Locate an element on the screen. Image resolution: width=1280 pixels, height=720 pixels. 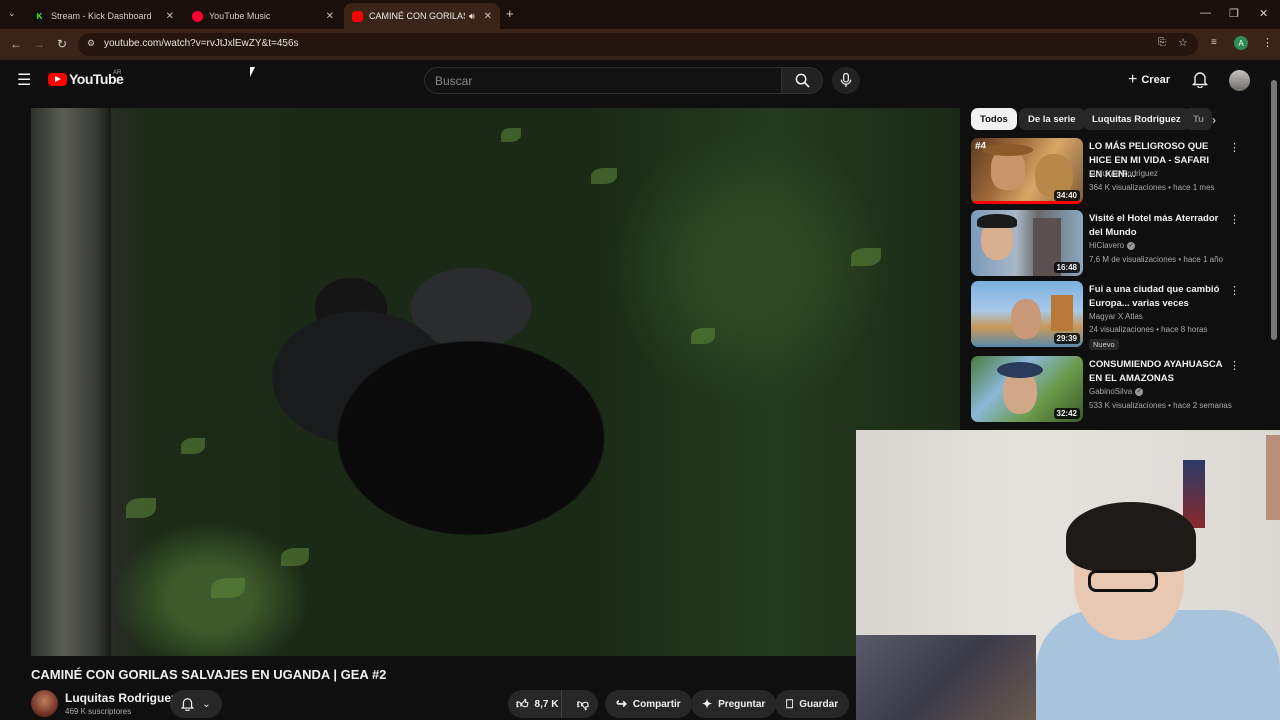
subscription-notifications-button: ⌄ is located at coordinates (196, 704).